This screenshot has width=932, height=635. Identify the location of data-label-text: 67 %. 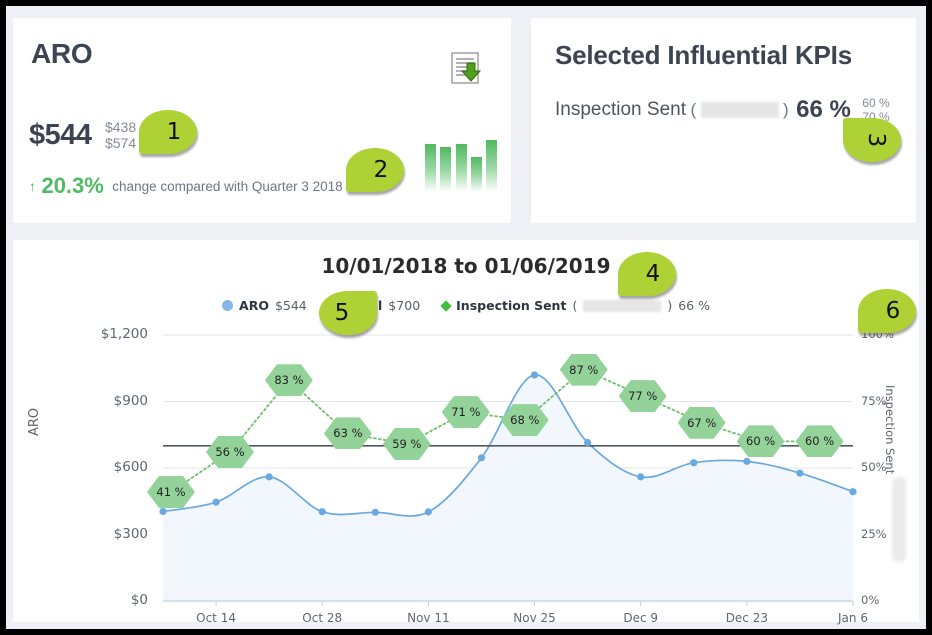
(702, 422).